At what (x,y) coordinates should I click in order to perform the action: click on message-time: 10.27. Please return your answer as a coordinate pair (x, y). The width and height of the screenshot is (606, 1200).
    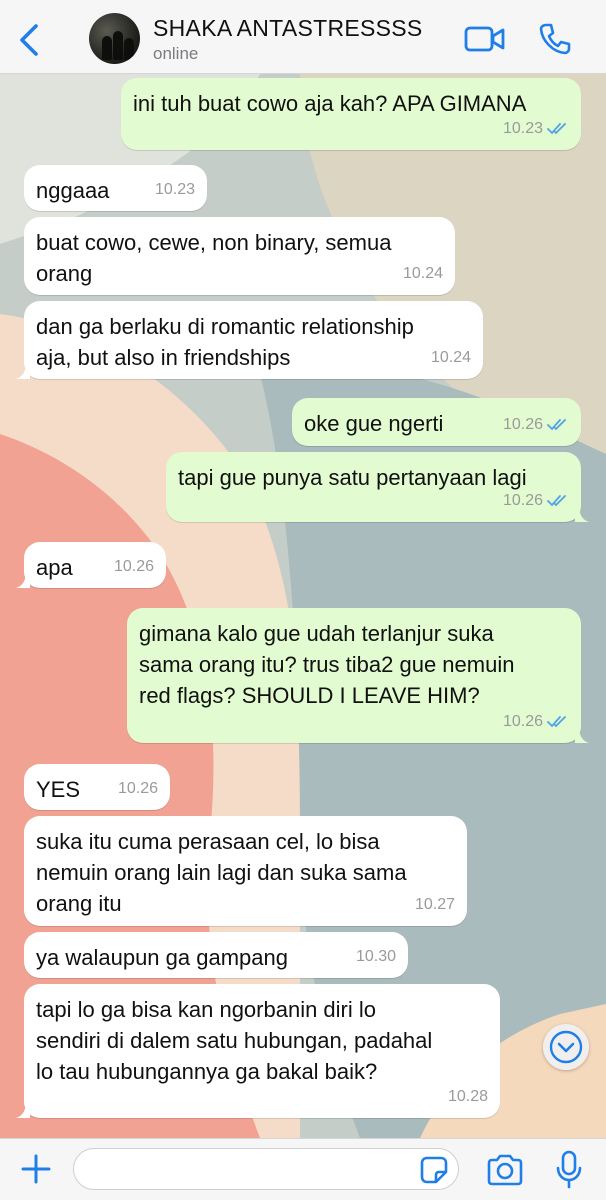
    Looking at the image, I should click on (434, 904).